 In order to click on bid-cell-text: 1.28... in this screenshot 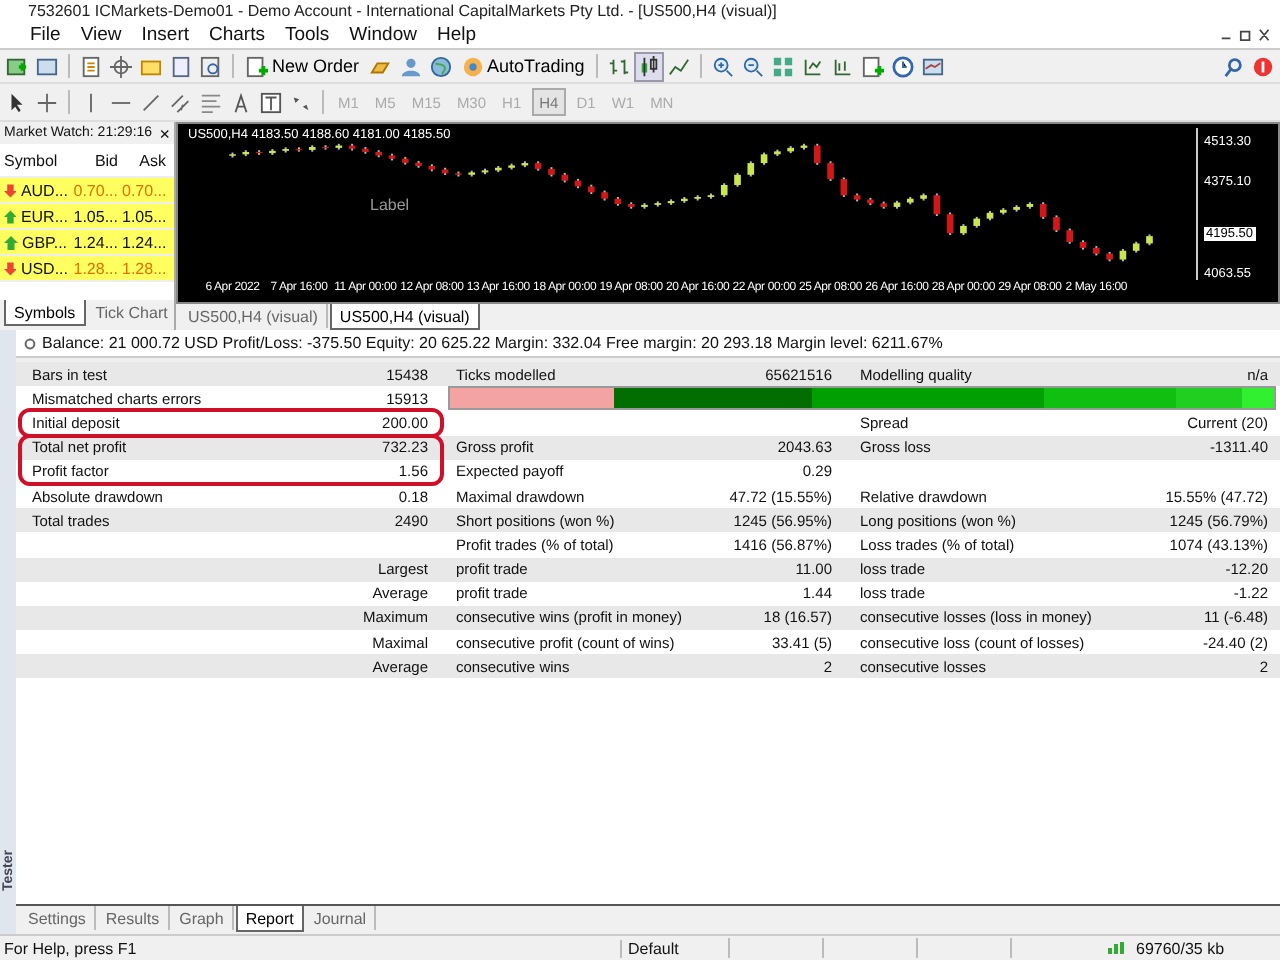, I will do `click(95, 268)`.